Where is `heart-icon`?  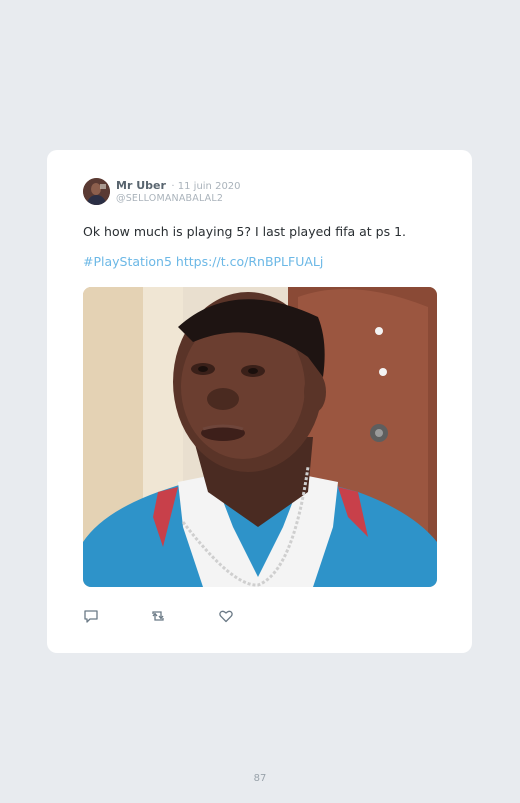
heart-icon is located at coordinates (227, 617).